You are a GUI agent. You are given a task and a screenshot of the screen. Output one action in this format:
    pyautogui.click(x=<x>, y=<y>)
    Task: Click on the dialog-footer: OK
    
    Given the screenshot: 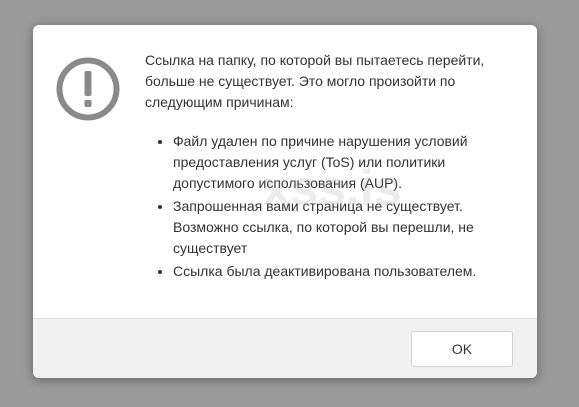 What is the action you would take?
    pyautogui.click(x=285, y=348)
    